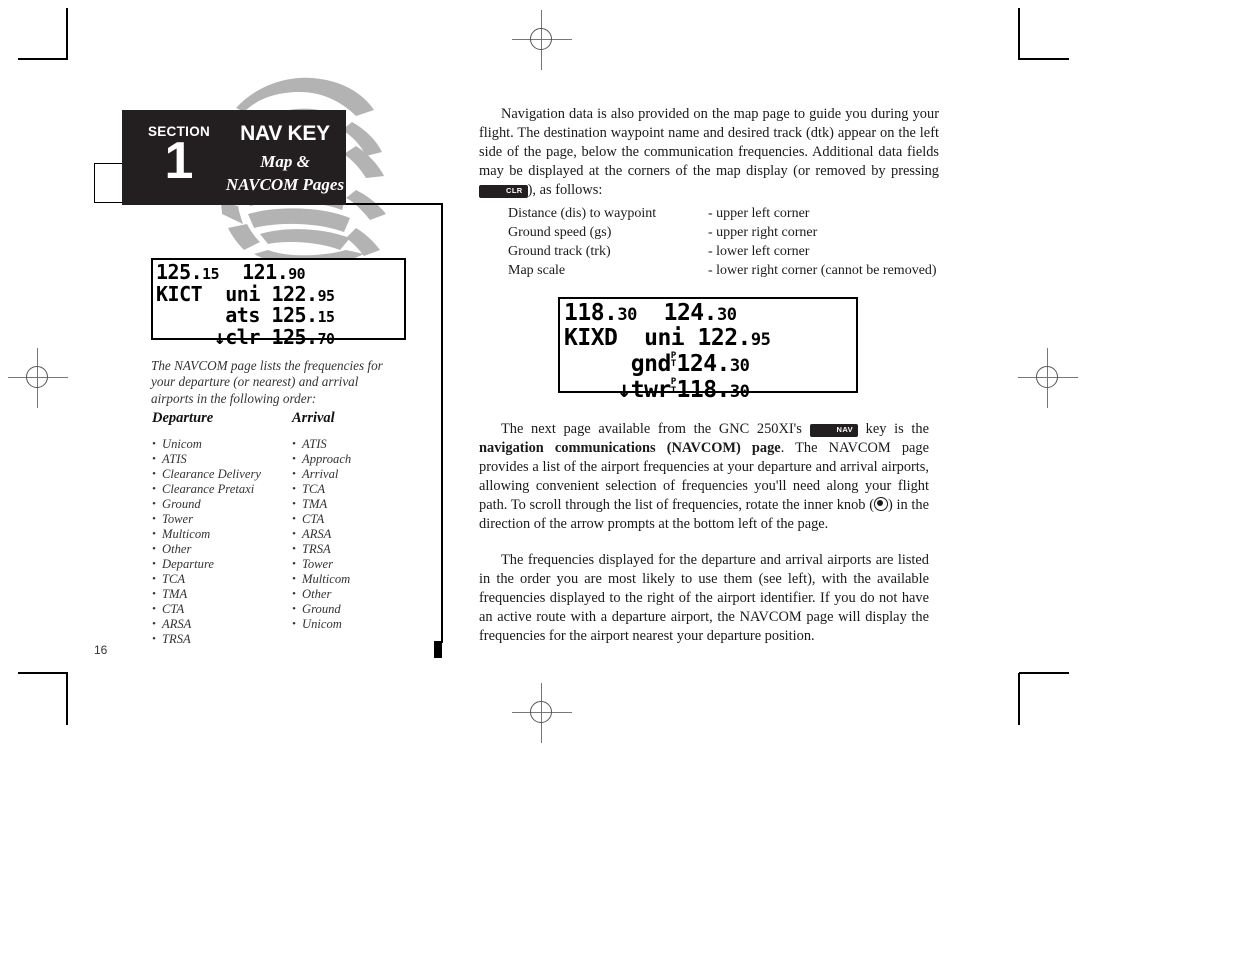  I want to click on list-item: Arrival, so click(362, 474).